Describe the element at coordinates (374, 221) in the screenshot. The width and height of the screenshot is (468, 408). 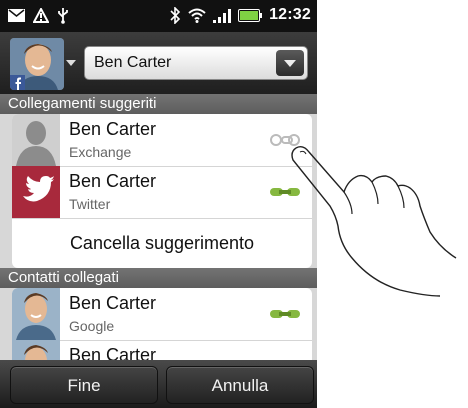
I see `pointing-hand-illustration` at that location.